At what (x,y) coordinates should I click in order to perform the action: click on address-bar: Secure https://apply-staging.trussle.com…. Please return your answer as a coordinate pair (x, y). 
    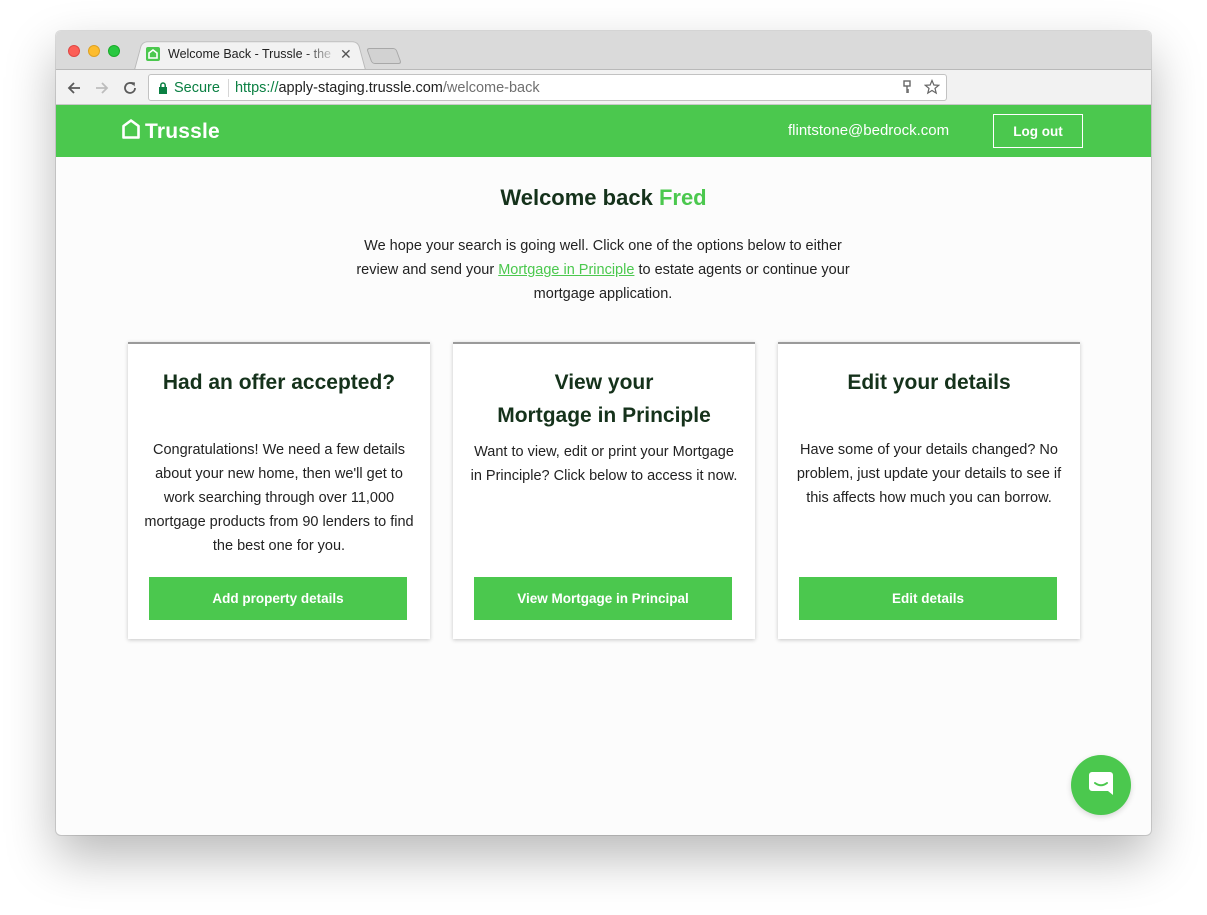
    Looking at the image, I should click on (547, 87).